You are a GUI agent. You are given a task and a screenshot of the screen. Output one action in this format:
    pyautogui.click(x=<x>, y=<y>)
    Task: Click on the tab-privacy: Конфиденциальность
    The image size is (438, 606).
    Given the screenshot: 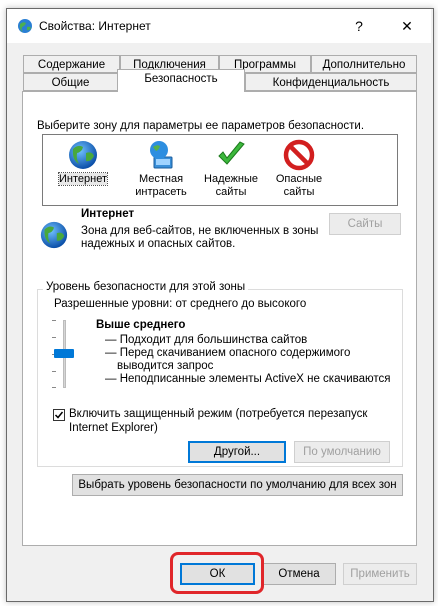 What is the action you would take?
    pyautogui.click(x=331, y=82)
    